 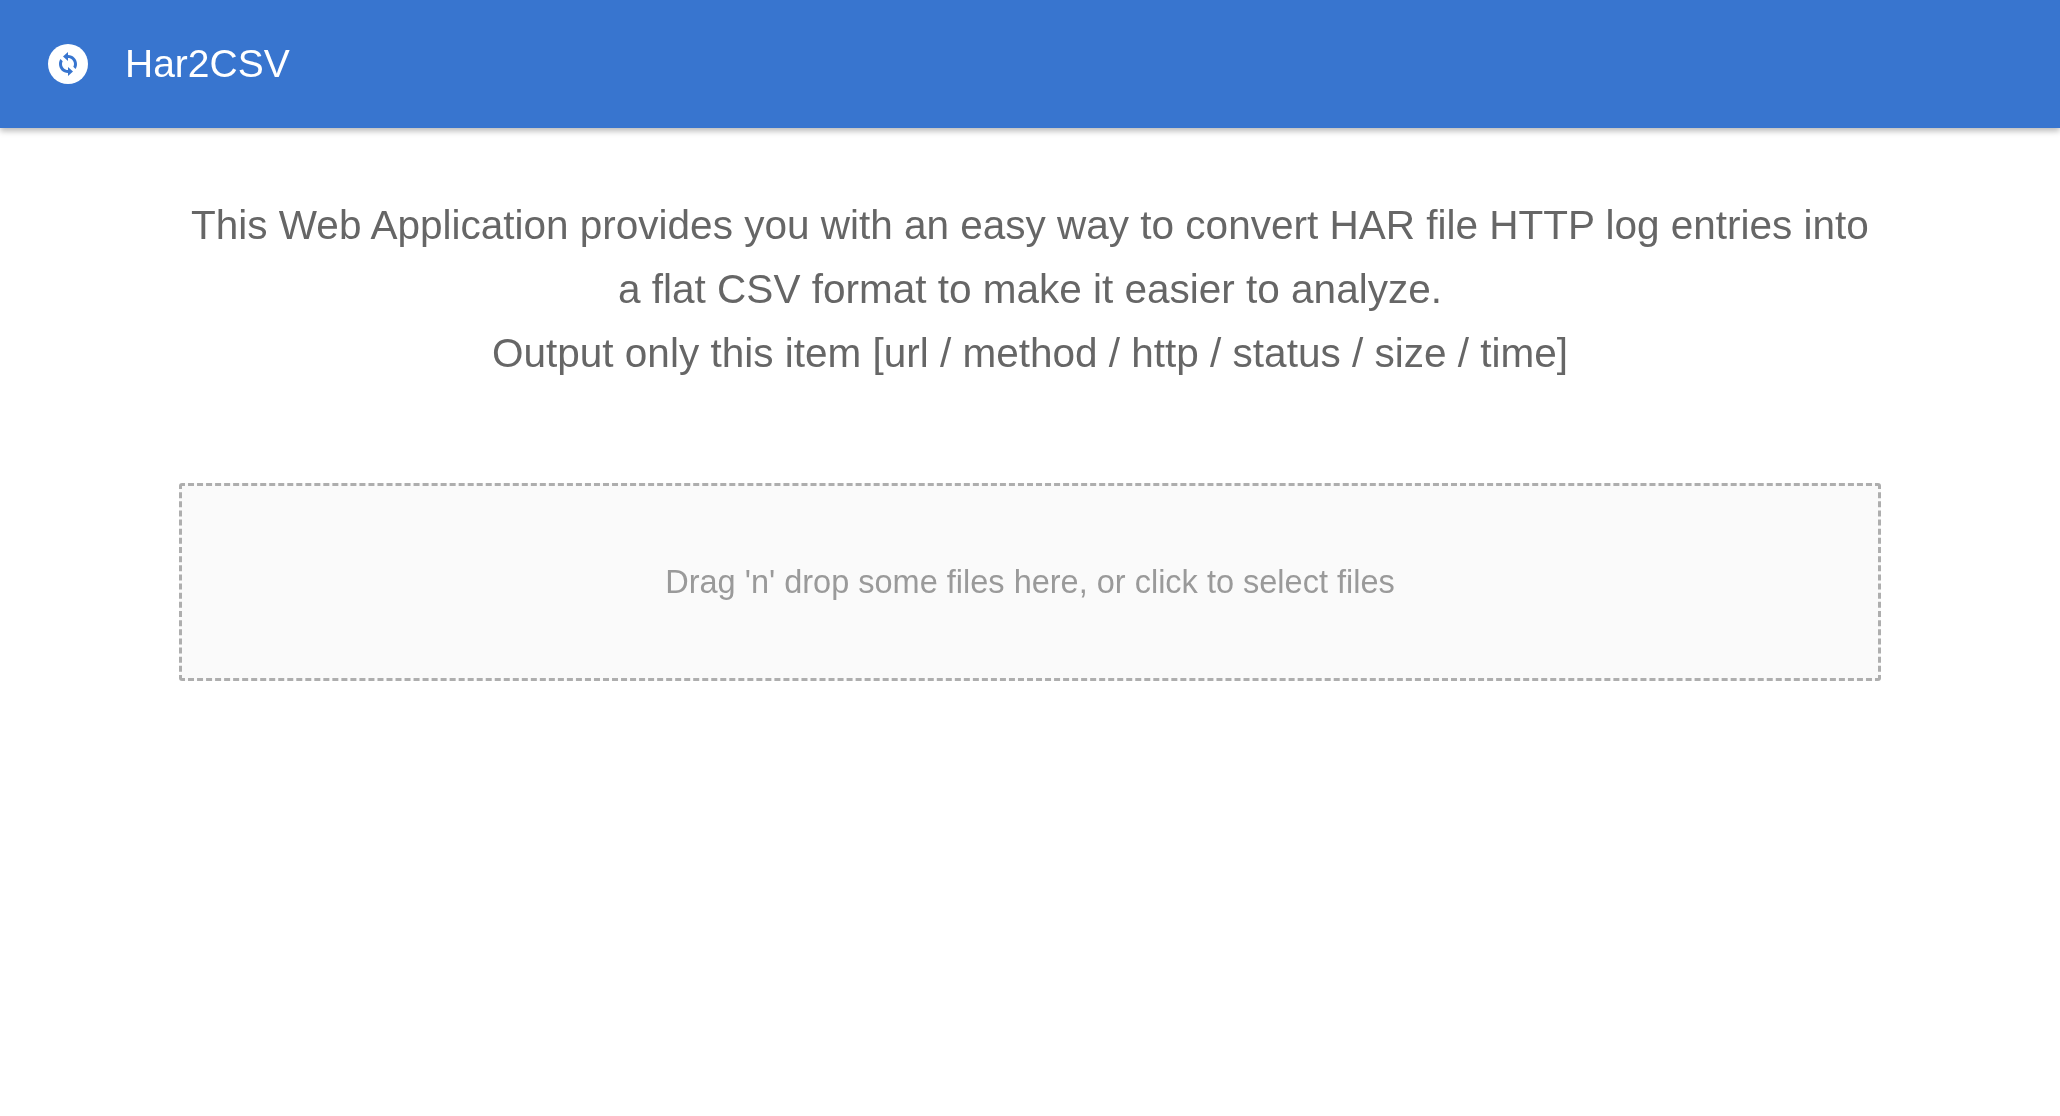 I want to click on file-drop-zone: Drag 'n' drop some files here, or click to select files, so click(x=1030, y=582).